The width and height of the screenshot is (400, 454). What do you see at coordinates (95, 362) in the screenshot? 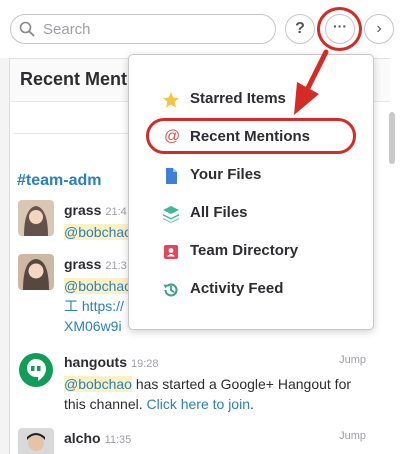
I see `message-author: hangouts` at bounding box center [95, 362].